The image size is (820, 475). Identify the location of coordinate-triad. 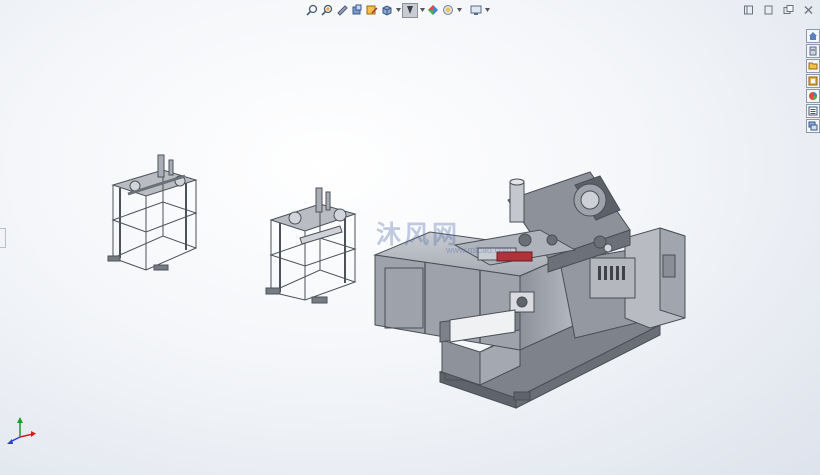
(21, 430).